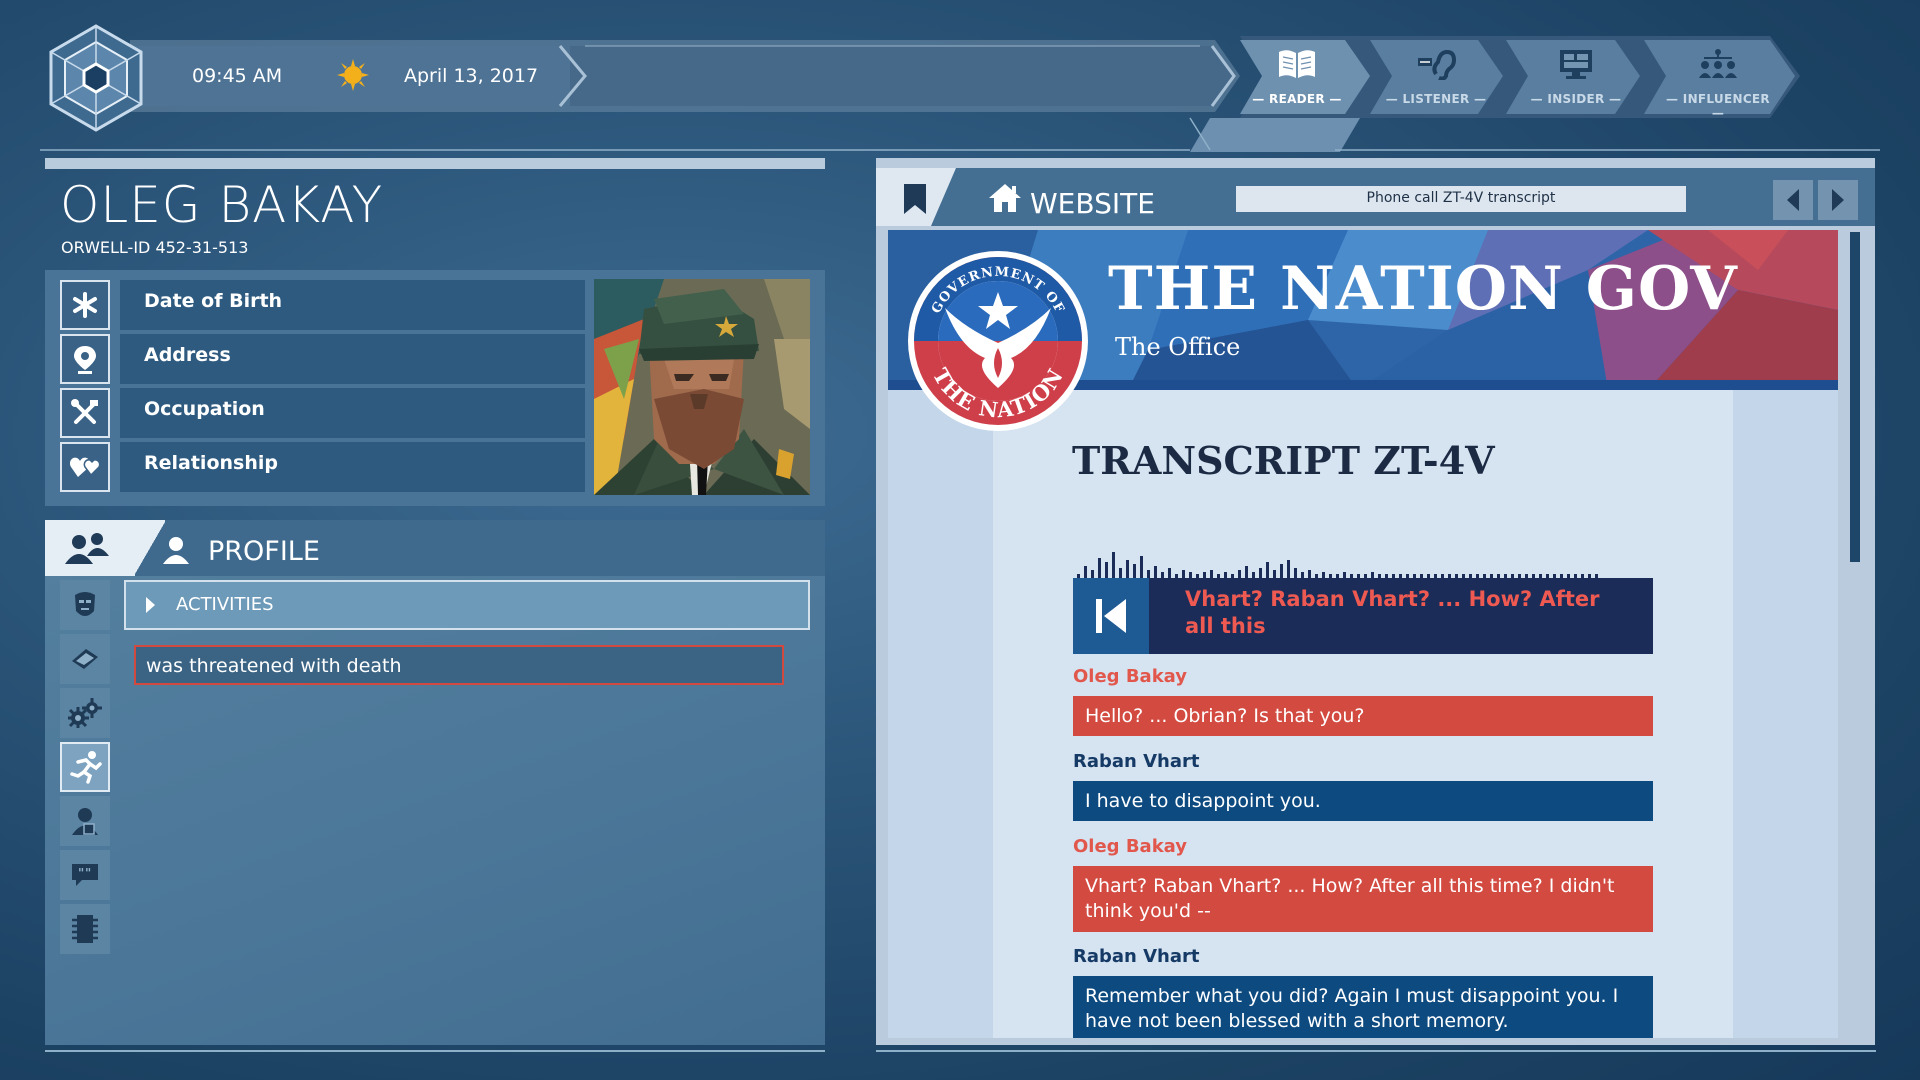 This screenshot has width=1920, height=1080. I want to click on back-button, so click(1793, 200).